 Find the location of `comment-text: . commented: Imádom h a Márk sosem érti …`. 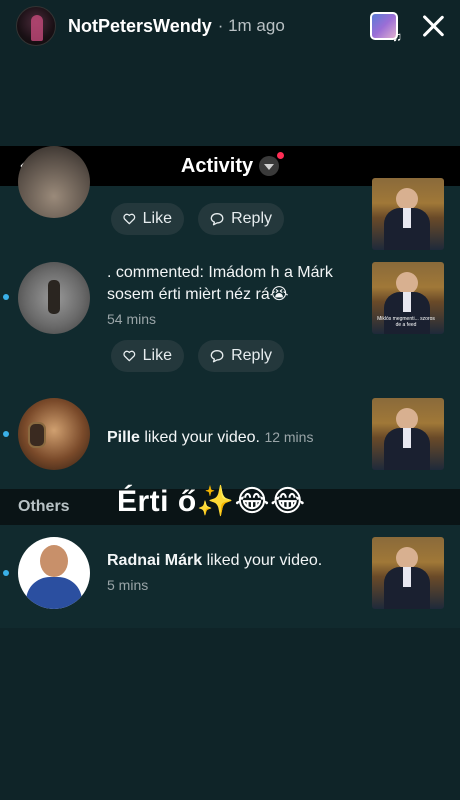

comment-text: . commented: Imádom h a Márk sosem érti … is located at coordinates (220, 283).